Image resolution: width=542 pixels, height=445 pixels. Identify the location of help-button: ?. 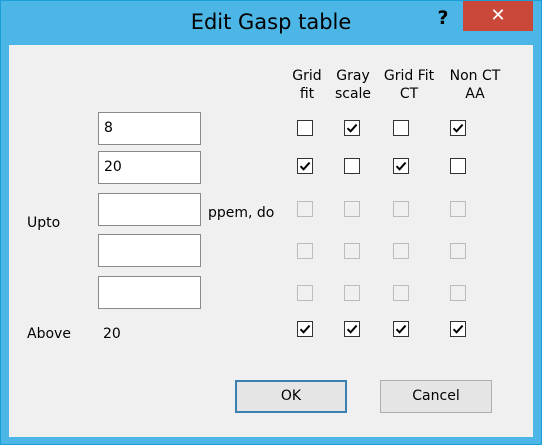
(443, 18).